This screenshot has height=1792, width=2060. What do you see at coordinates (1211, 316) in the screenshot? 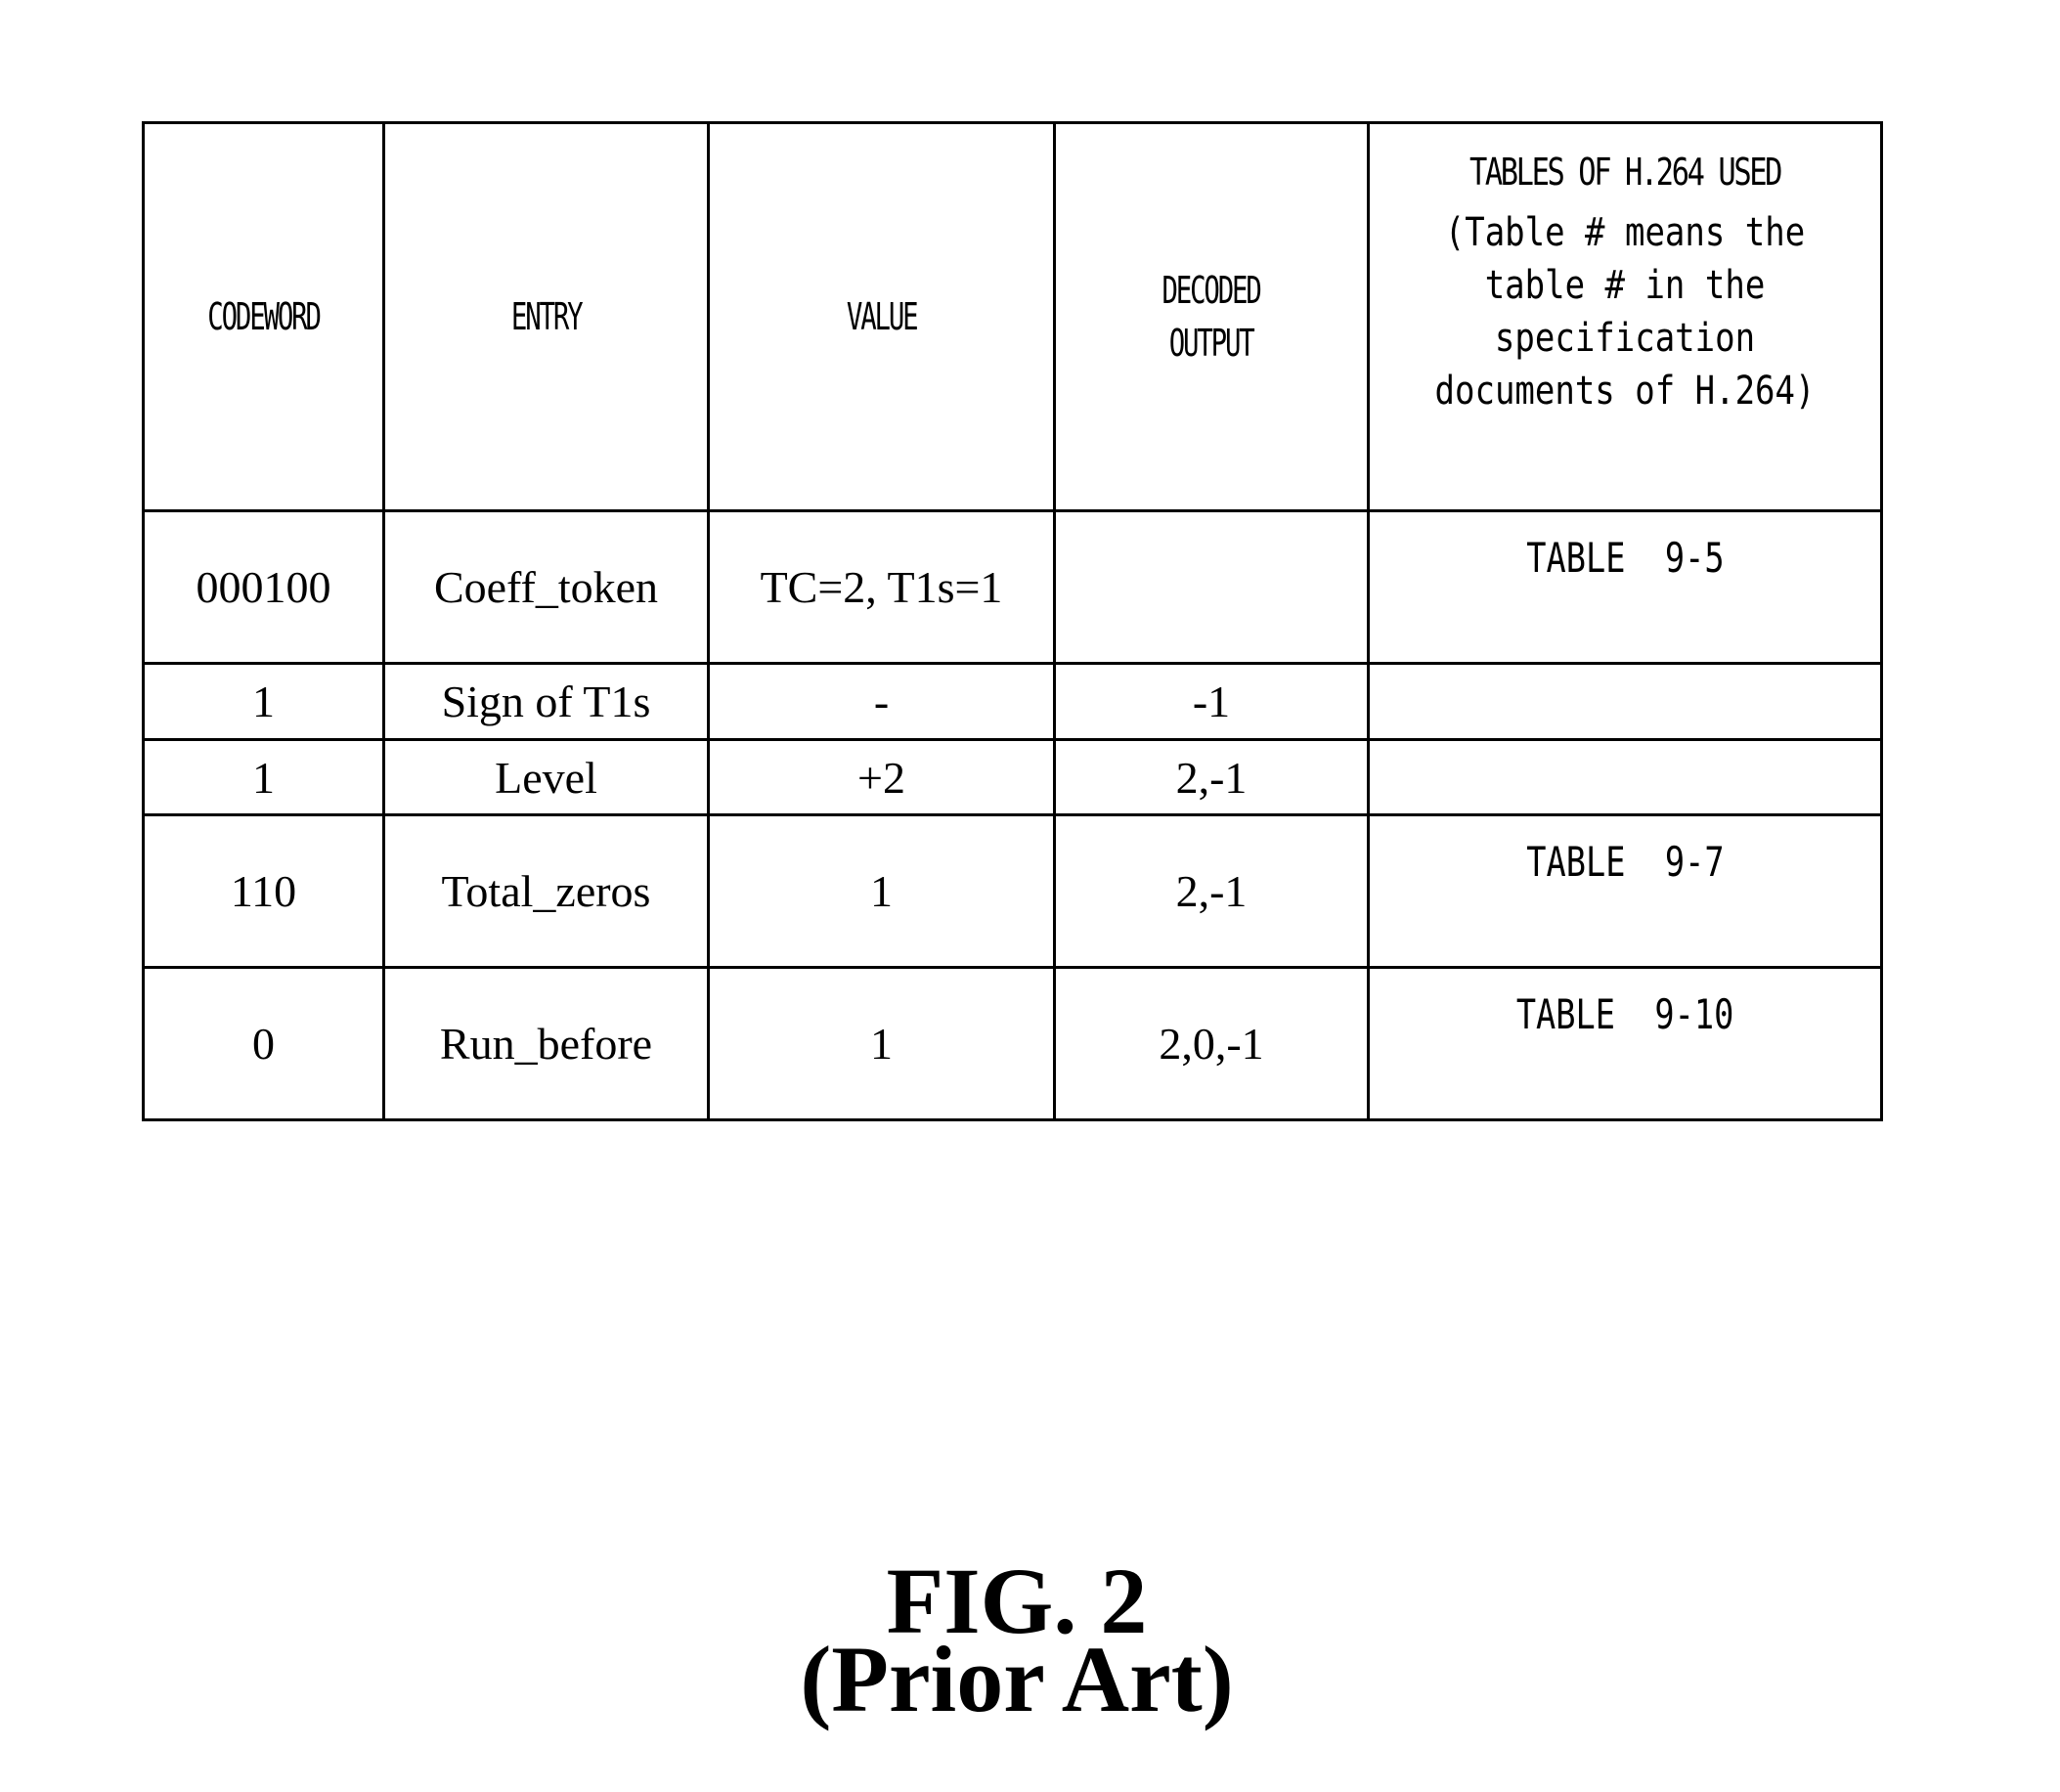
I see `header-decoded-output: DECODED OUTPUT` at bounding box center [1211, 316].